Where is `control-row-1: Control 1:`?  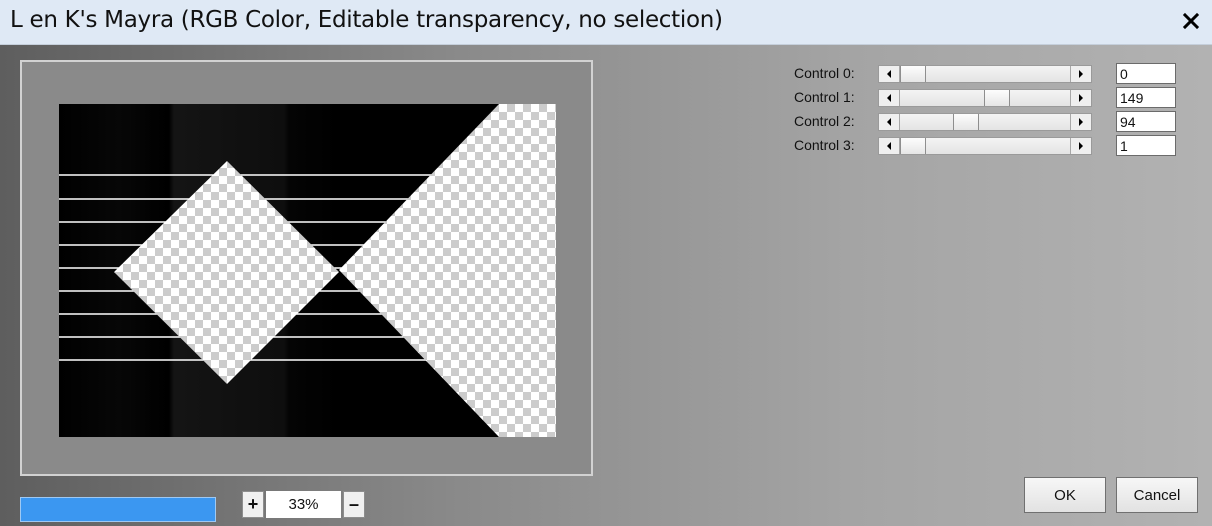 control-row-1: Control 1: is located at coordinates (985, 97).